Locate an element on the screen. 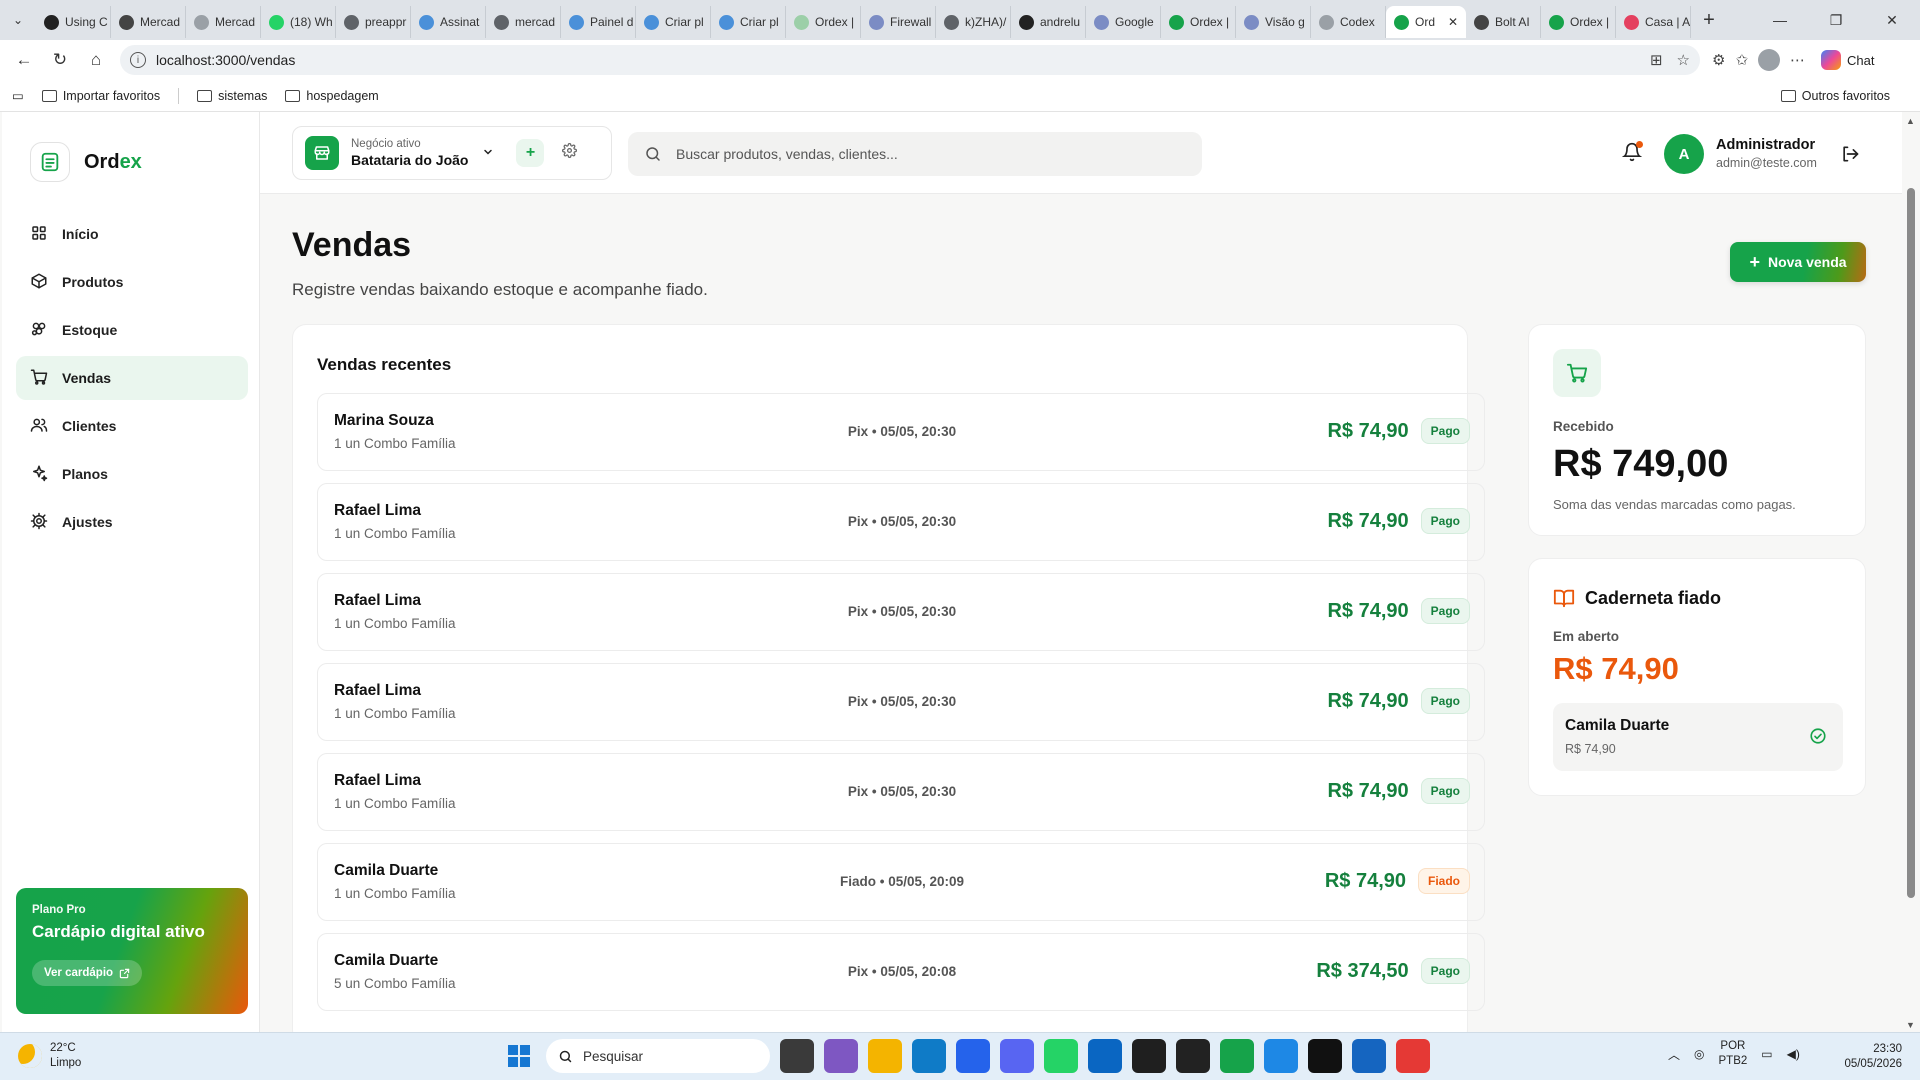 This screenshot has width=1920, height=1080. vscode-icon is located at coordinates (1105, 1056).